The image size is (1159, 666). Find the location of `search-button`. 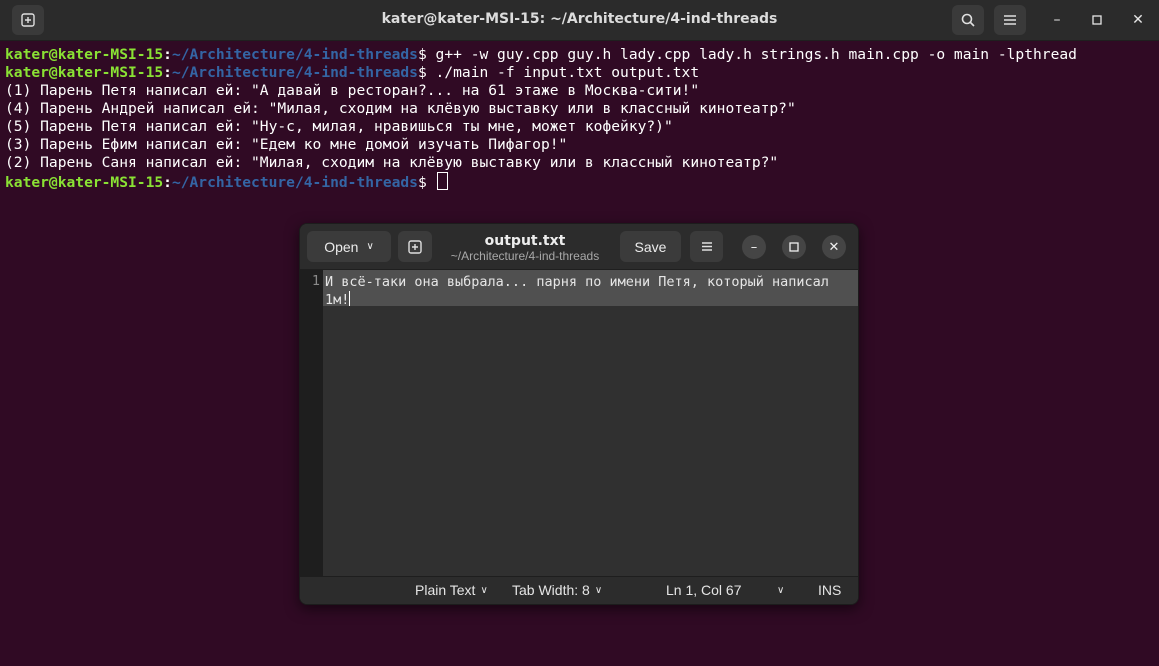

search-button is located at coordinates (968, 20).